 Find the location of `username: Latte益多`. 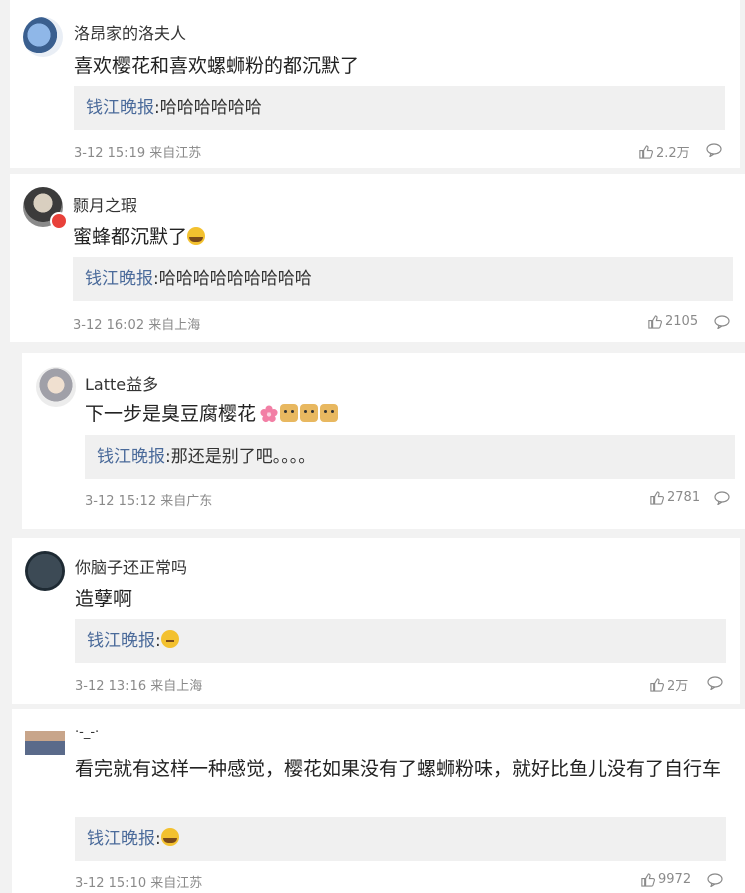

username: Latte益多 is located at coordinates (121, 383).